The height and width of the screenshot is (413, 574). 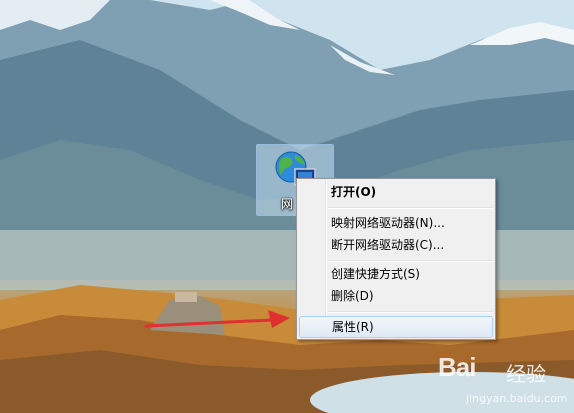 I want to click on watermark-brand: Bai, so click(x=457, y=367).